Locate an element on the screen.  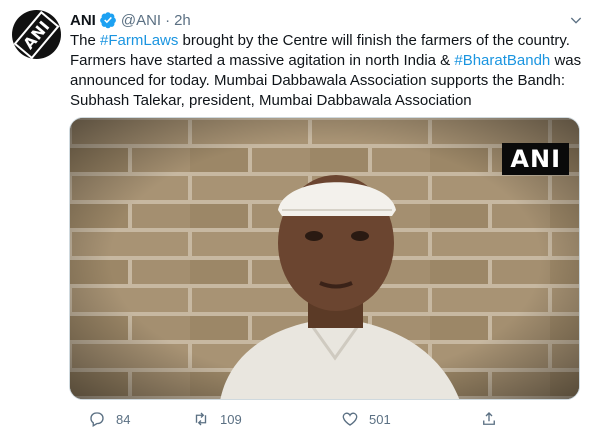
avatar: ANI is located at coordinates (36, 34).